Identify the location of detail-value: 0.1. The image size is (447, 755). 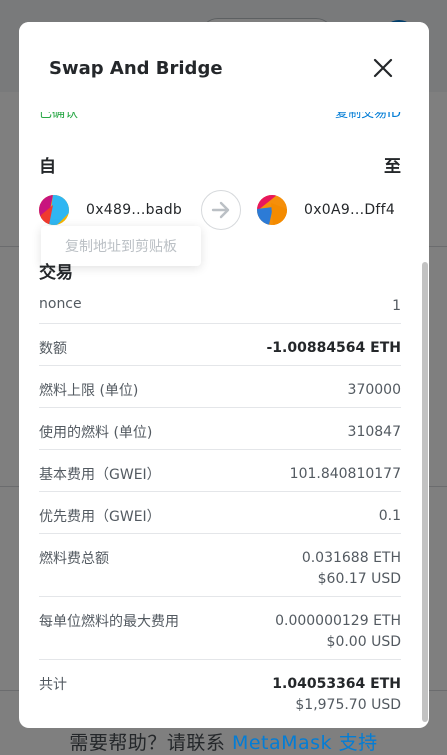
(389, 516).